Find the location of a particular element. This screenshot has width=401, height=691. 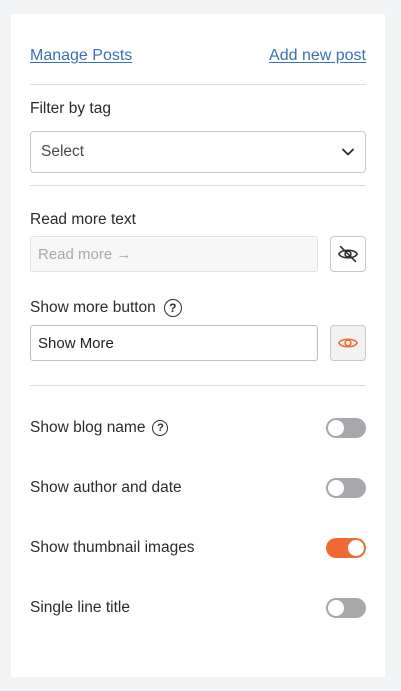

toggle-label-text: Show blog name is located at coordinates (88, 427).